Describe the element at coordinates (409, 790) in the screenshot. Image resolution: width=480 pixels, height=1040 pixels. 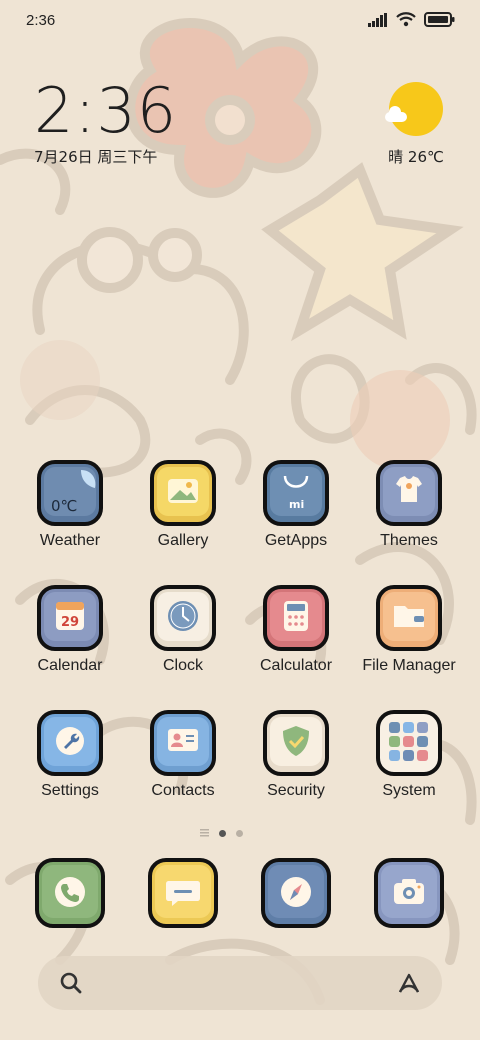
I see `app-label: System` at that location.